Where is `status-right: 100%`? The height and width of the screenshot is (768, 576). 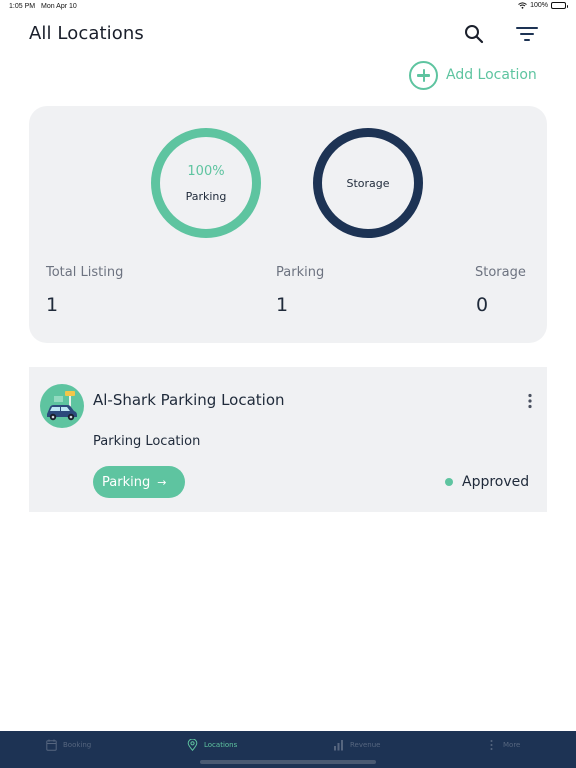
status-right: 100% is located at coordinates (543, 5).